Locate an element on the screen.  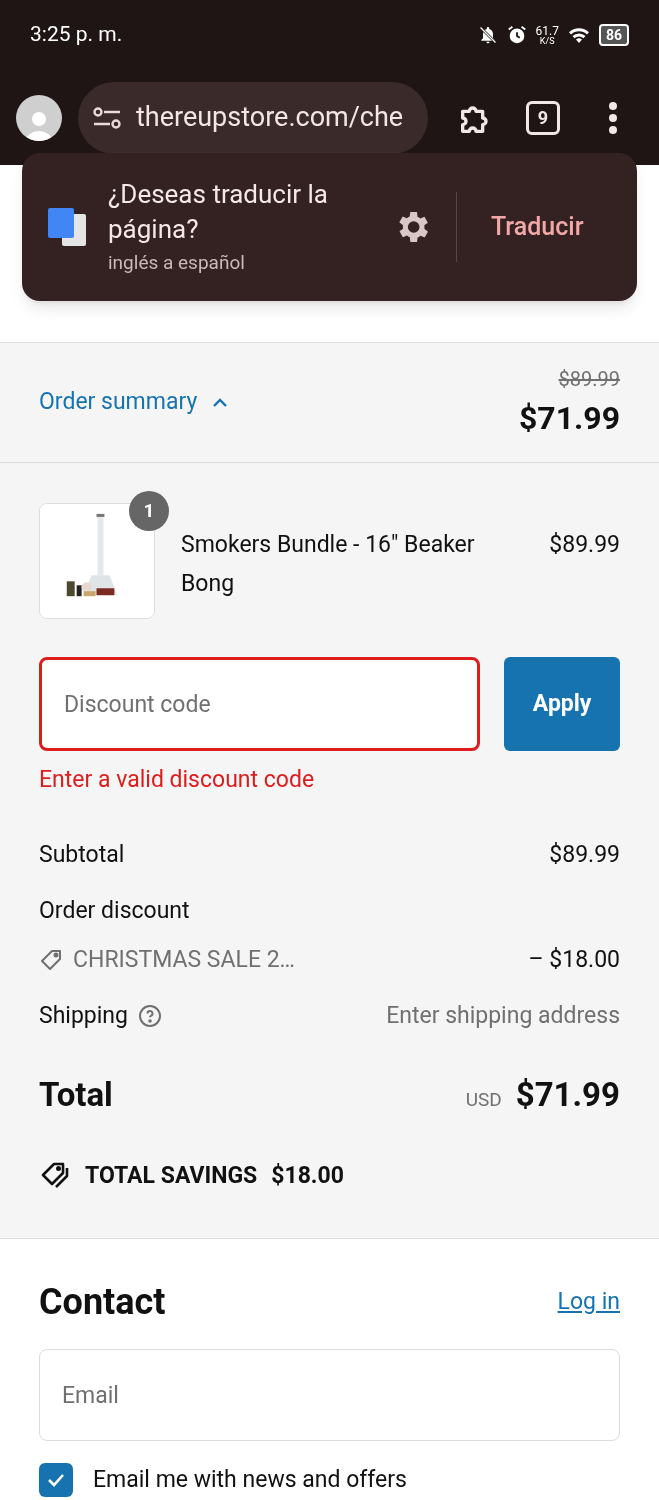
quantity-badge: 1 is located at coordinates (149, 511).